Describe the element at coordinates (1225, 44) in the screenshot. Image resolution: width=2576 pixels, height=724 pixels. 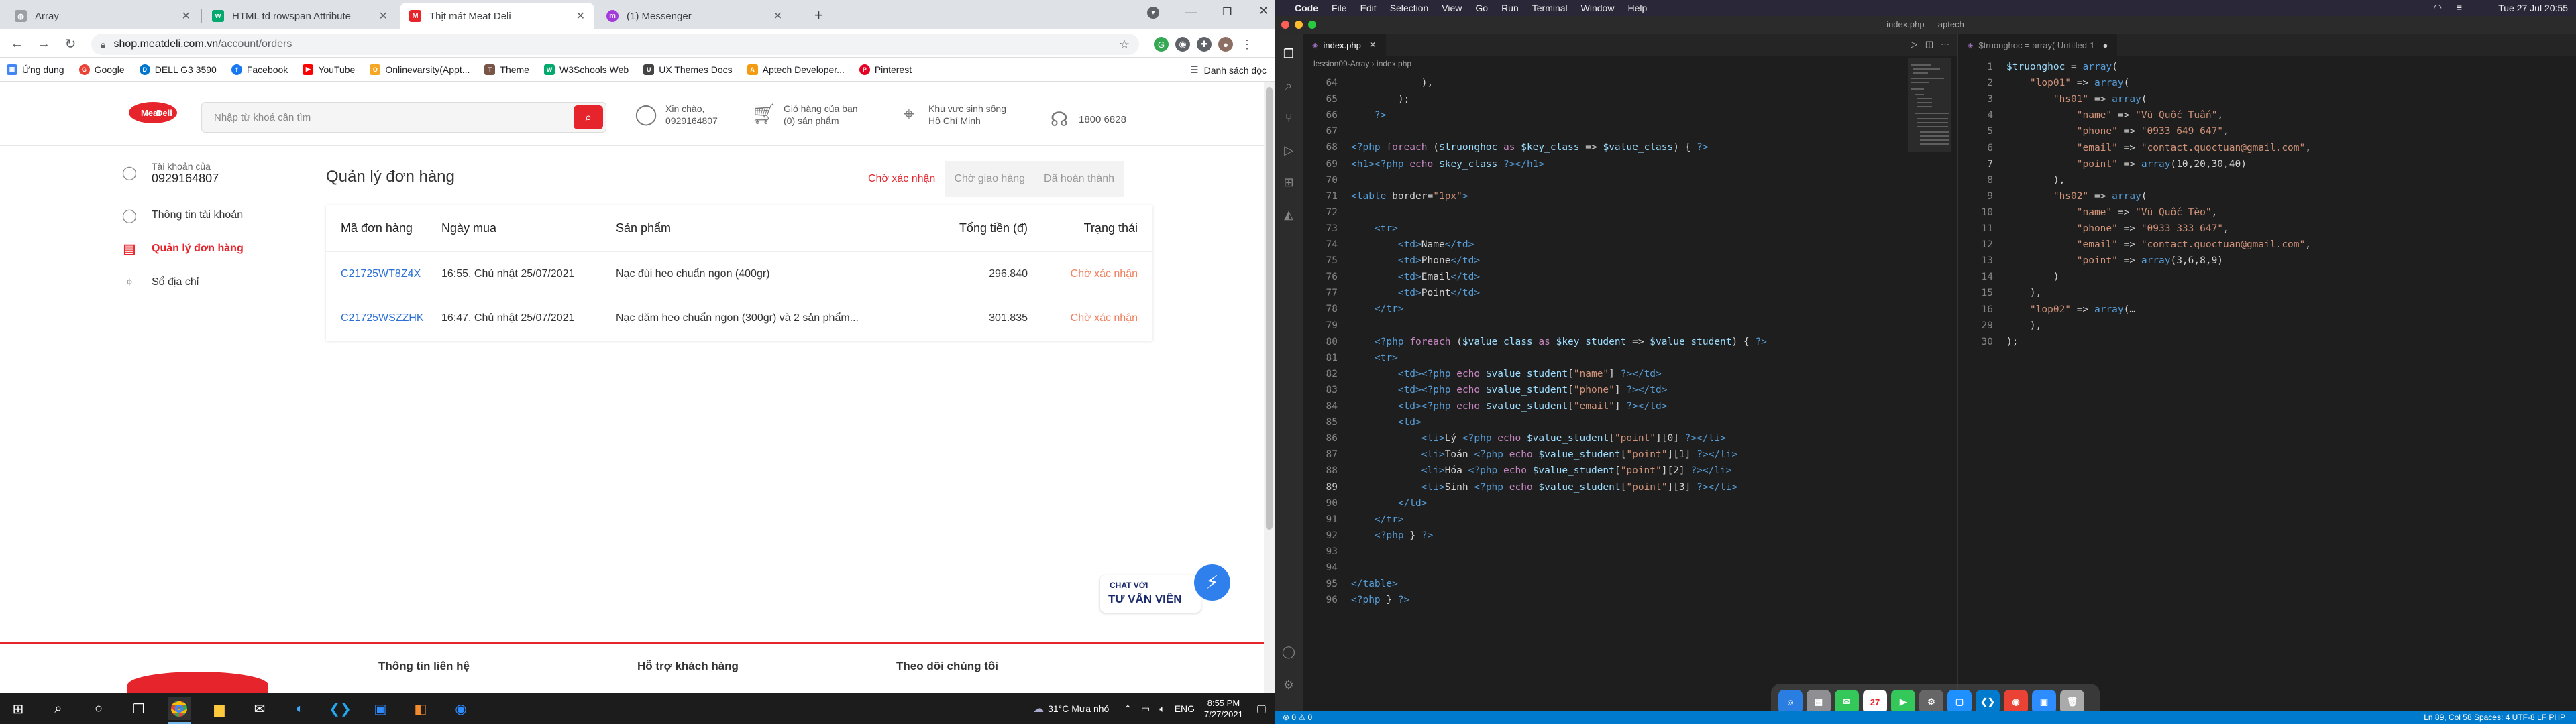
I see `avatar: ●` at that location.